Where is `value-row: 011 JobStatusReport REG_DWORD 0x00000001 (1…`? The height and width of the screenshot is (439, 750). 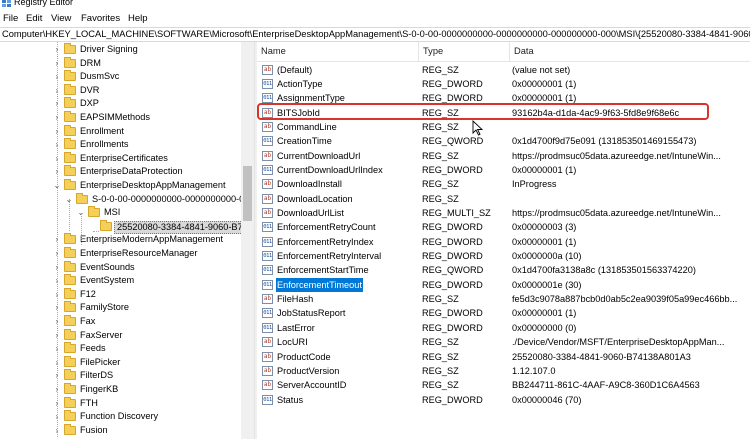
value-row: 011 JobStatusReport REG_DWORD 0x00000001 (1… is located at coordinates (503, 313).